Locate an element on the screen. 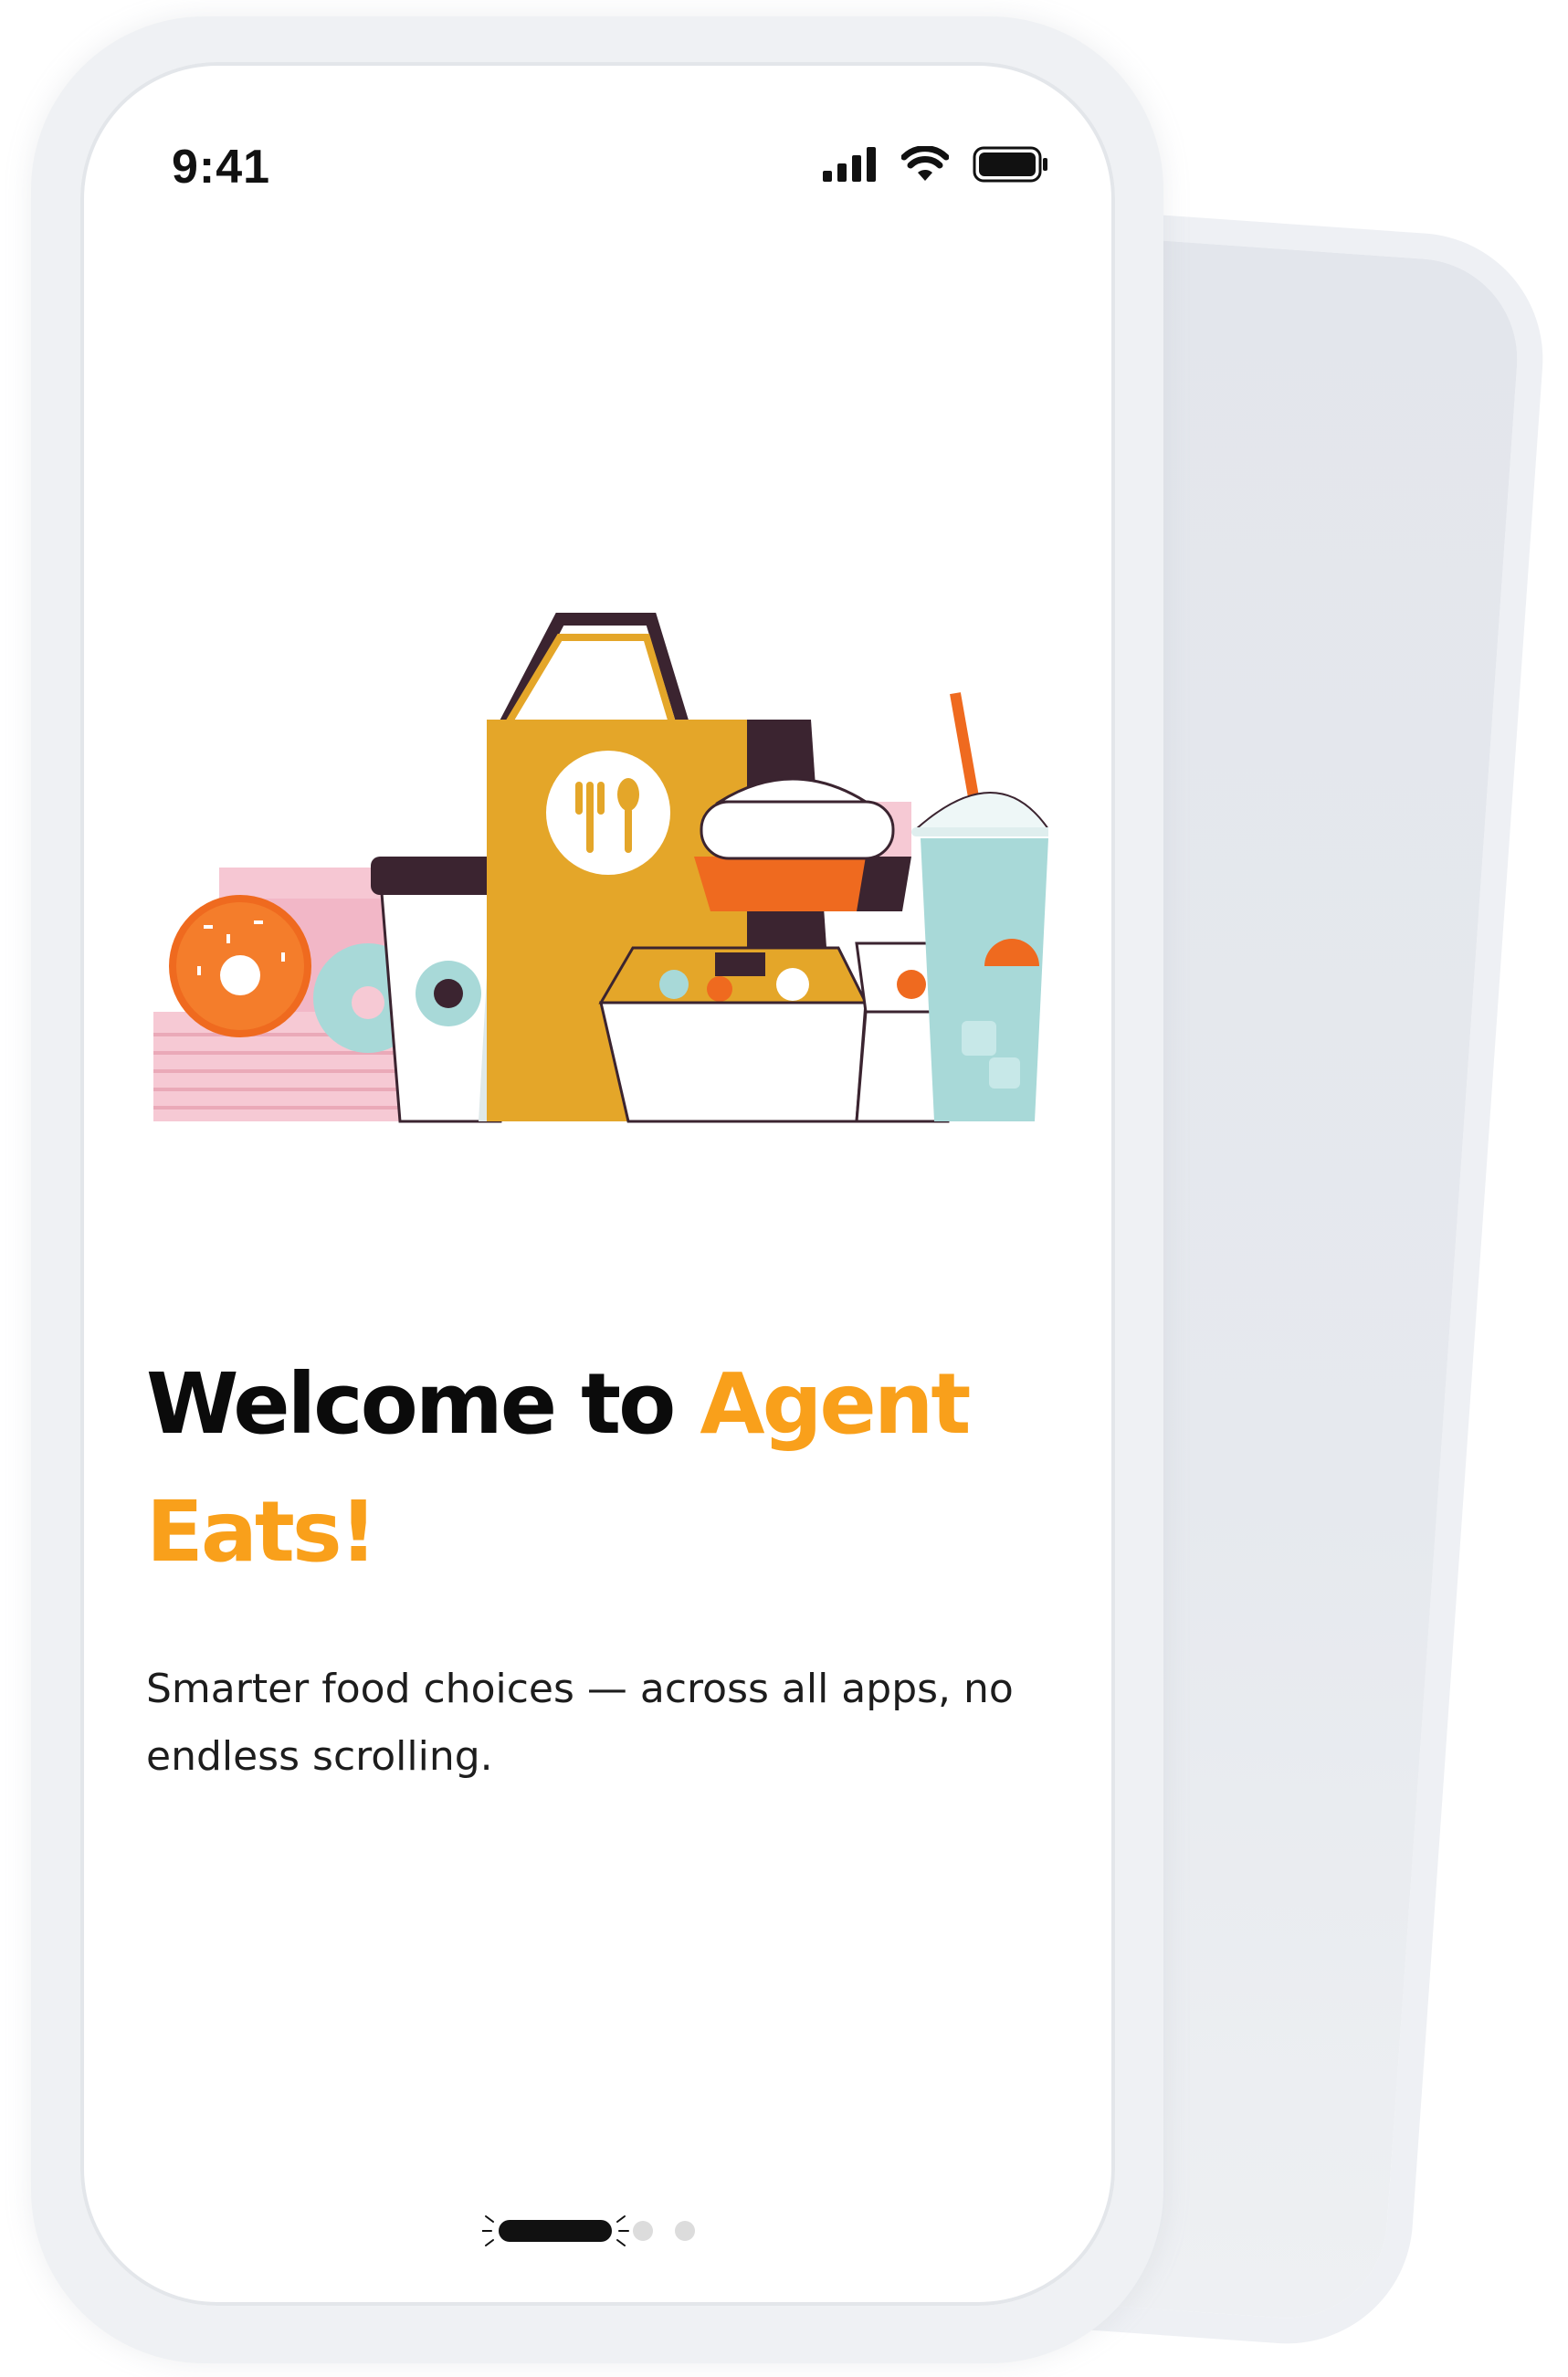 This screenshot has height=2377, width=1568. battery-icon is located at coordinates (1010, 165).